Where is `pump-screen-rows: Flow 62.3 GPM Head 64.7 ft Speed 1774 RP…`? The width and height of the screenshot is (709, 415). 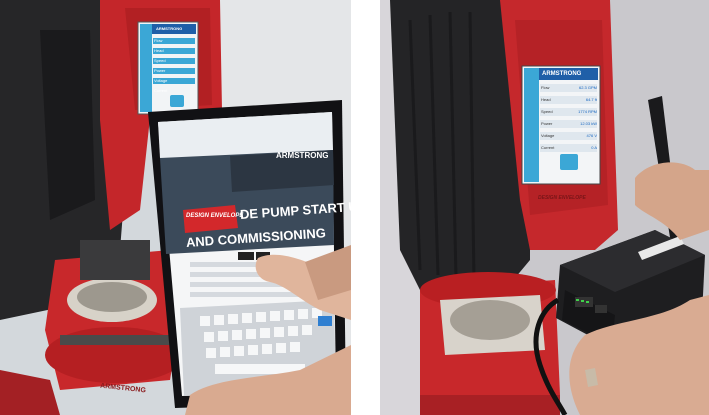
pump-screen-rows: Flow 62.3 GPM Head 64.7 ft Speed 1774 RP… is located at coordinates (569, 118).